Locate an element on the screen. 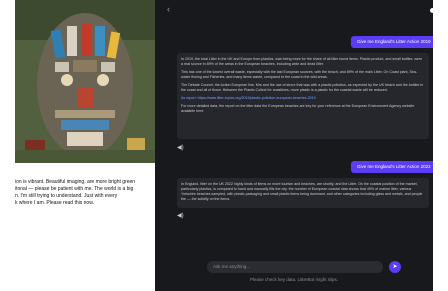 This screenshot has width=448, height=291. status-dot-icon is located at coordinates (432, 10).